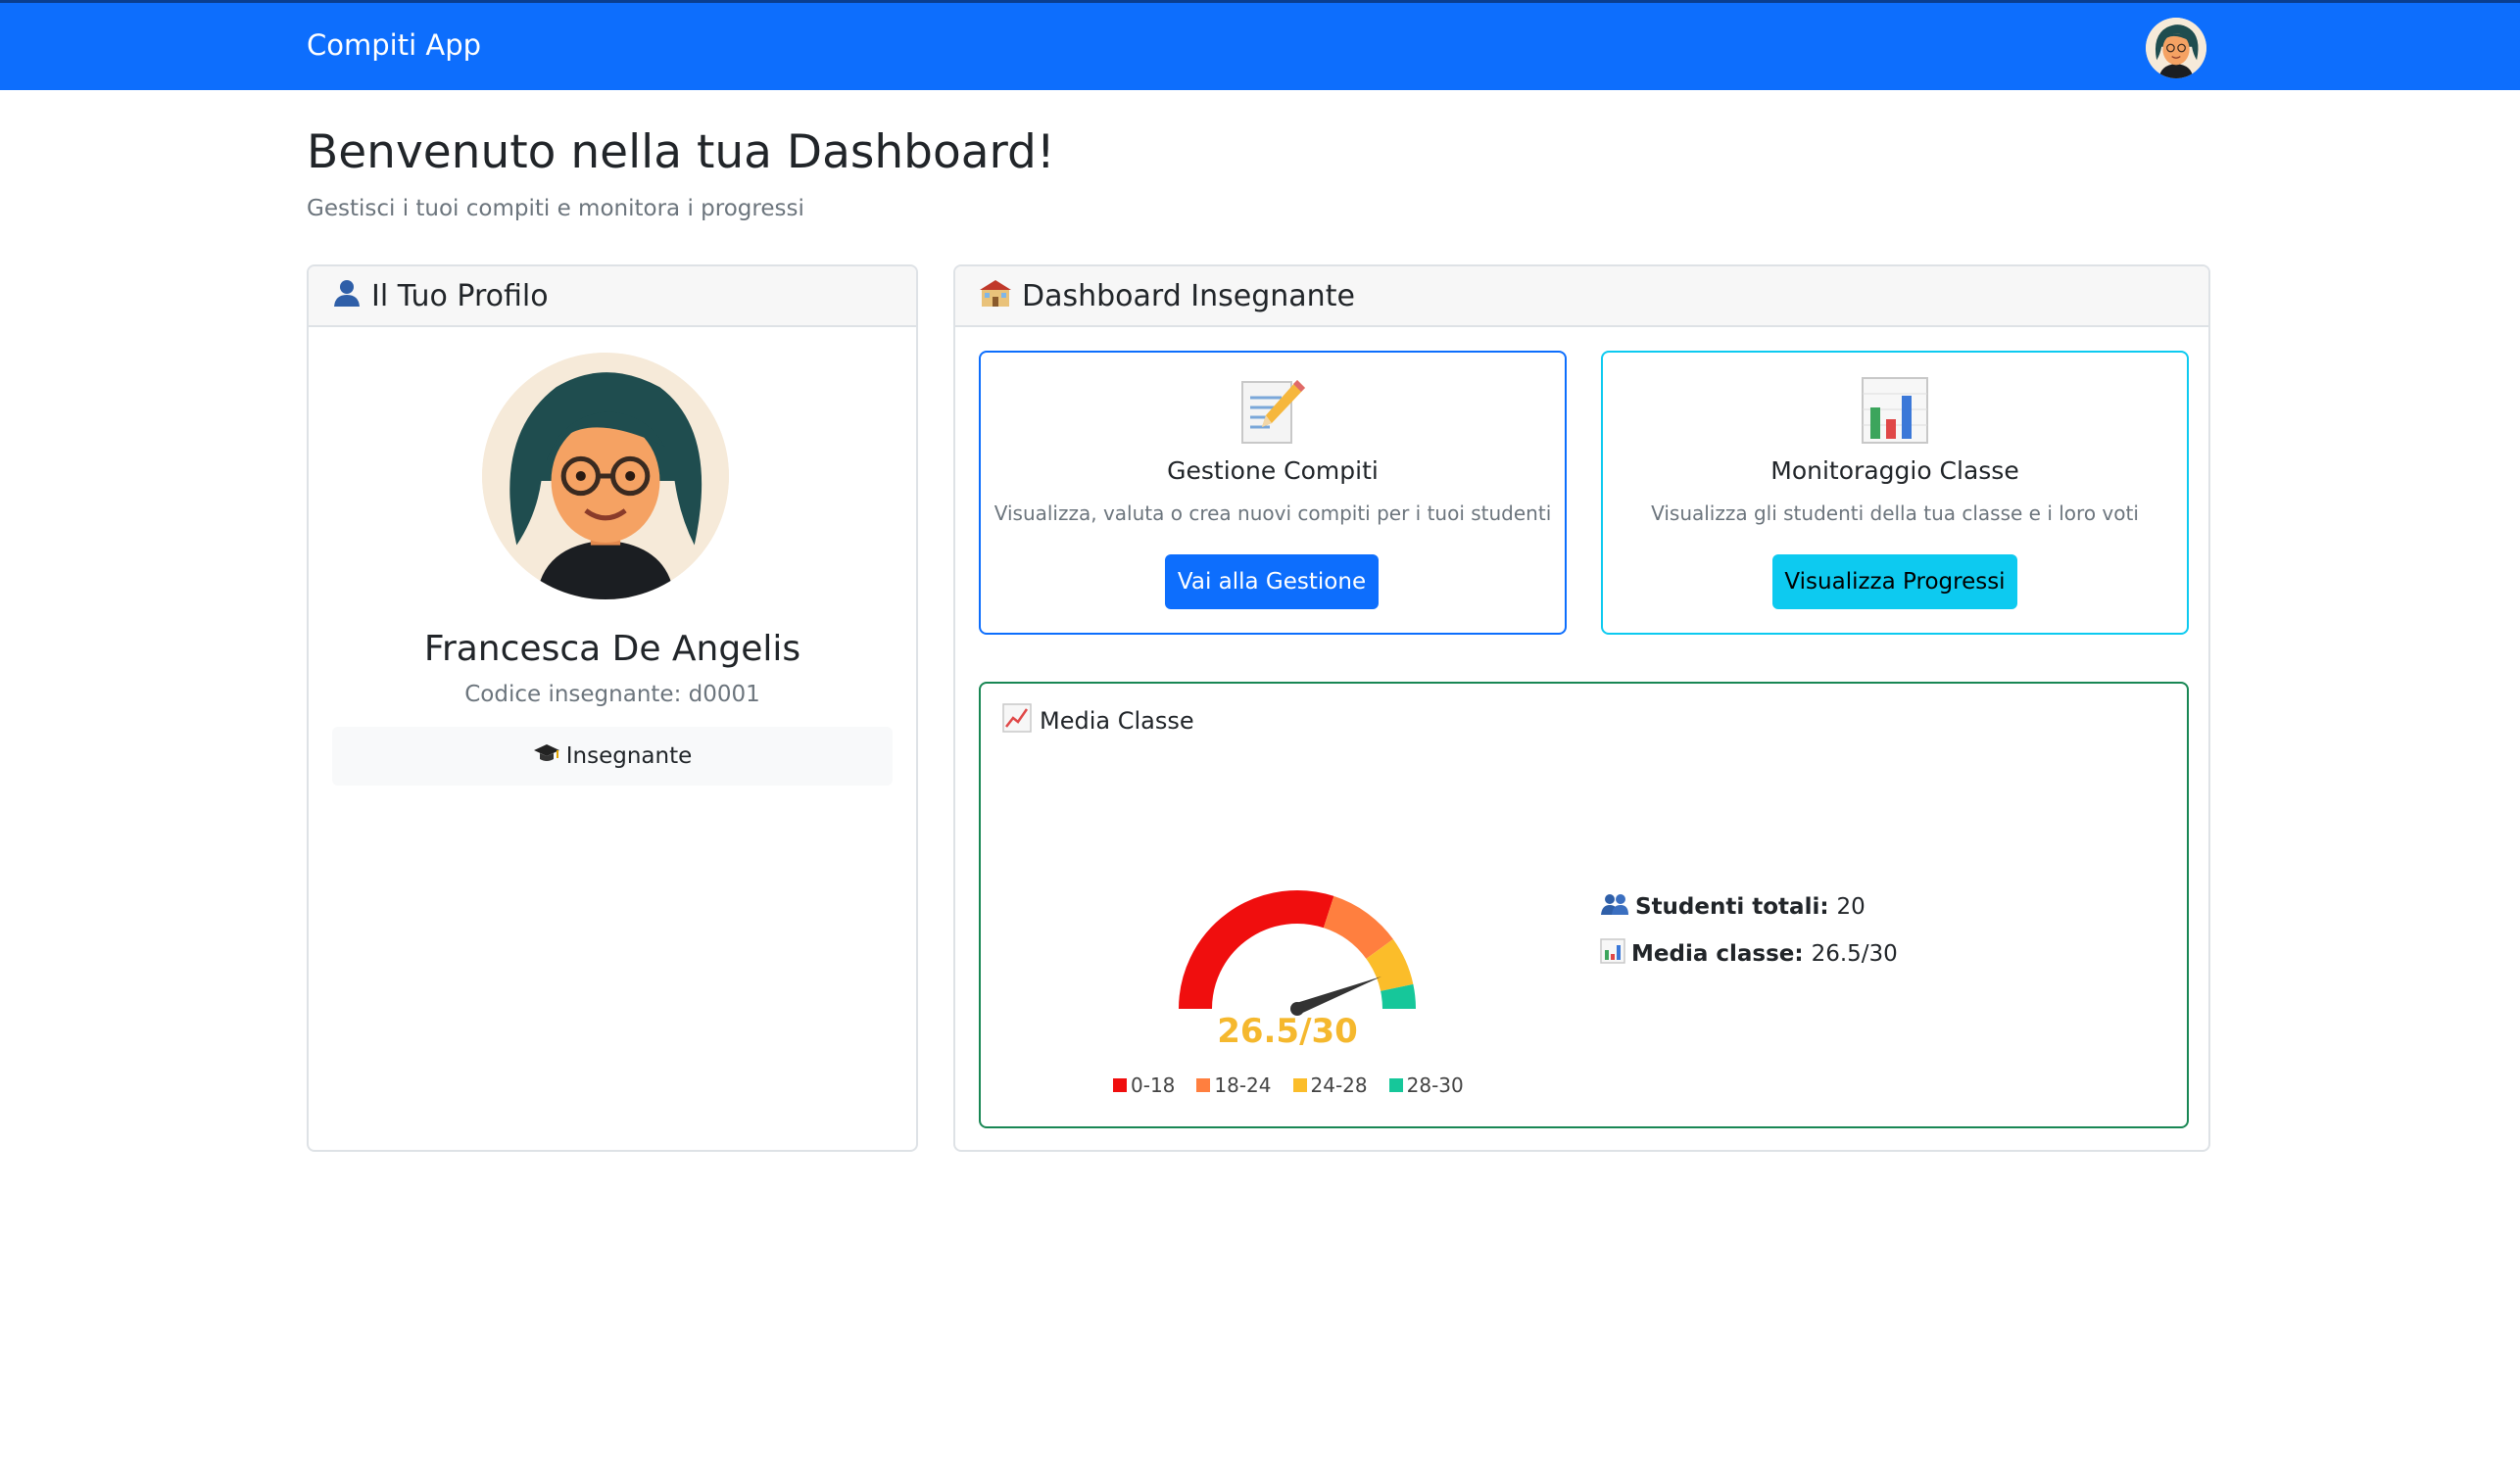 Image resolution: width=2520 pixels, height=1478 pixels. What do you see at coordinates (1717, 954) in the screenshot?
I see `stat-label: Media classe:` at bounding box center [1717, 954].